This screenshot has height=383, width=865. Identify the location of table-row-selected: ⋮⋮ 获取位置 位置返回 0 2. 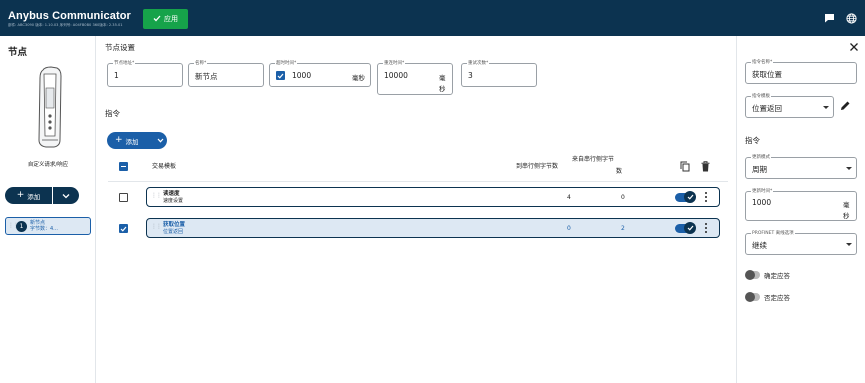
(433, 228).